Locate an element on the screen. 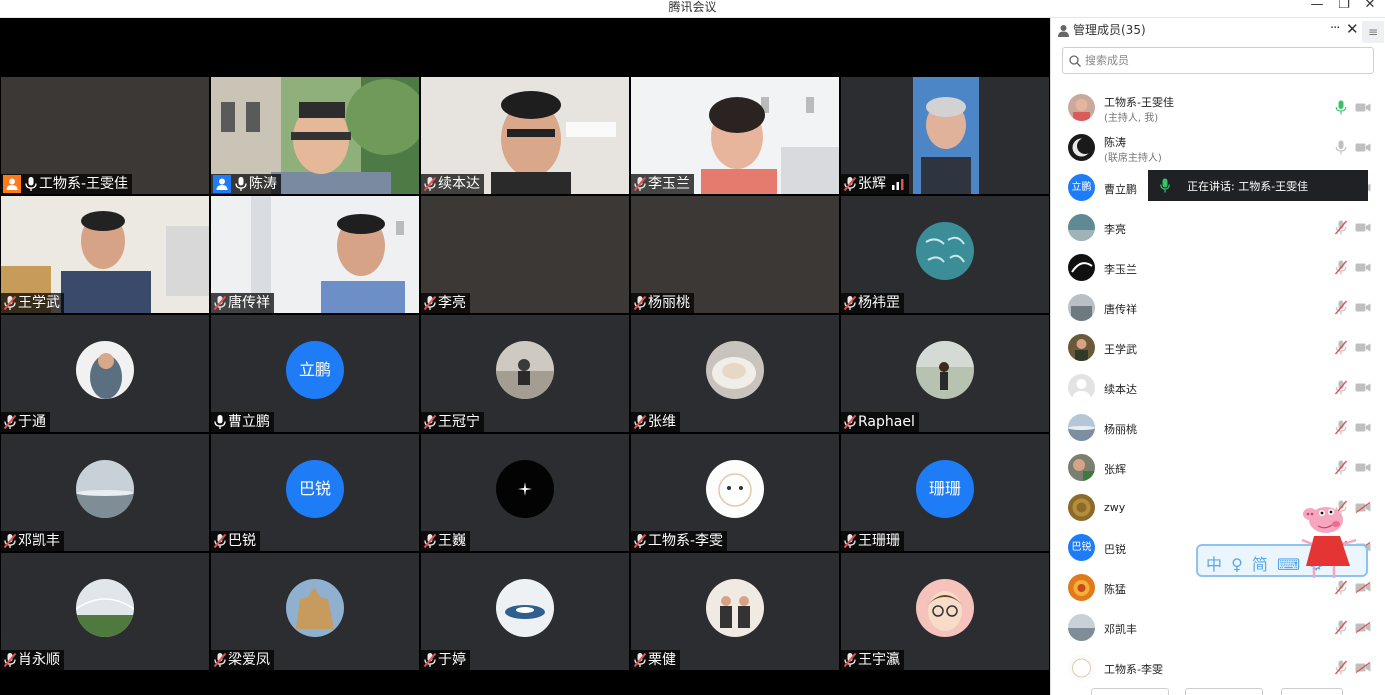  participant-name: 杨祎罡 is located at coordinates (879, 303).